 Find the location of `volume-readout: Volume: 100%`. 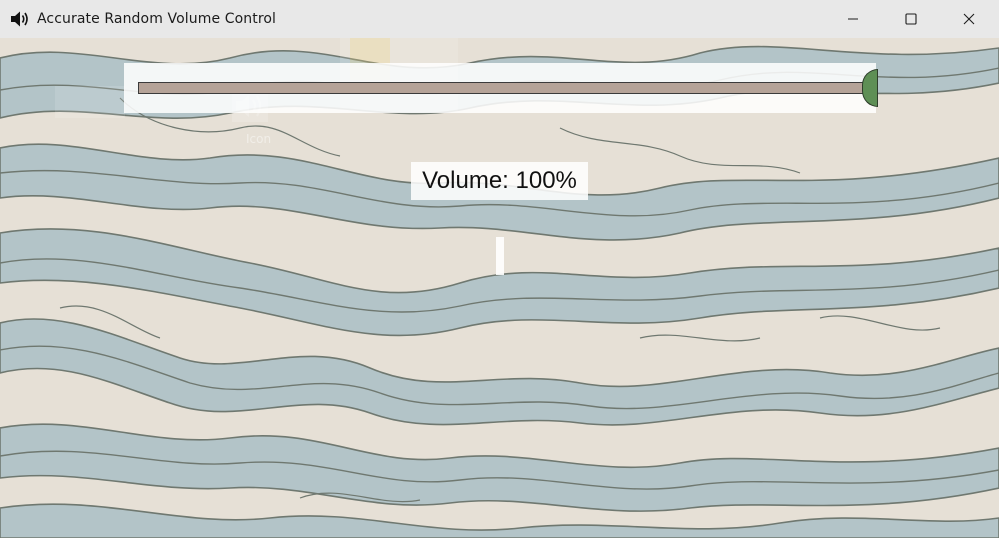

volume-readout: Volume: 100% is located at coordinates (499, 181).